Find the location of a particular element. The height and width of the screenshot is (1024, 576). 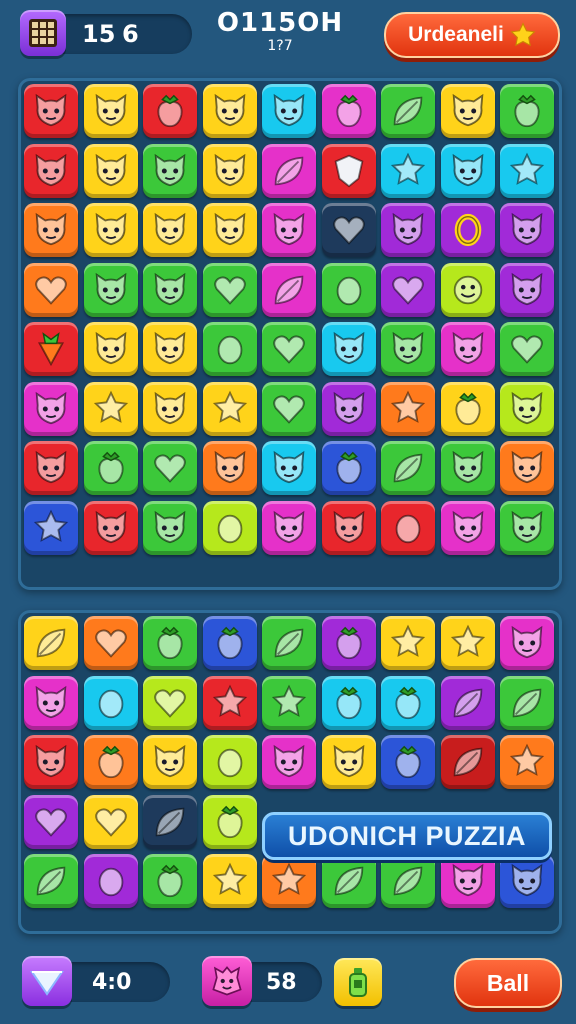

bottom-tile-purple-berry is located at coordinates (348, 643).